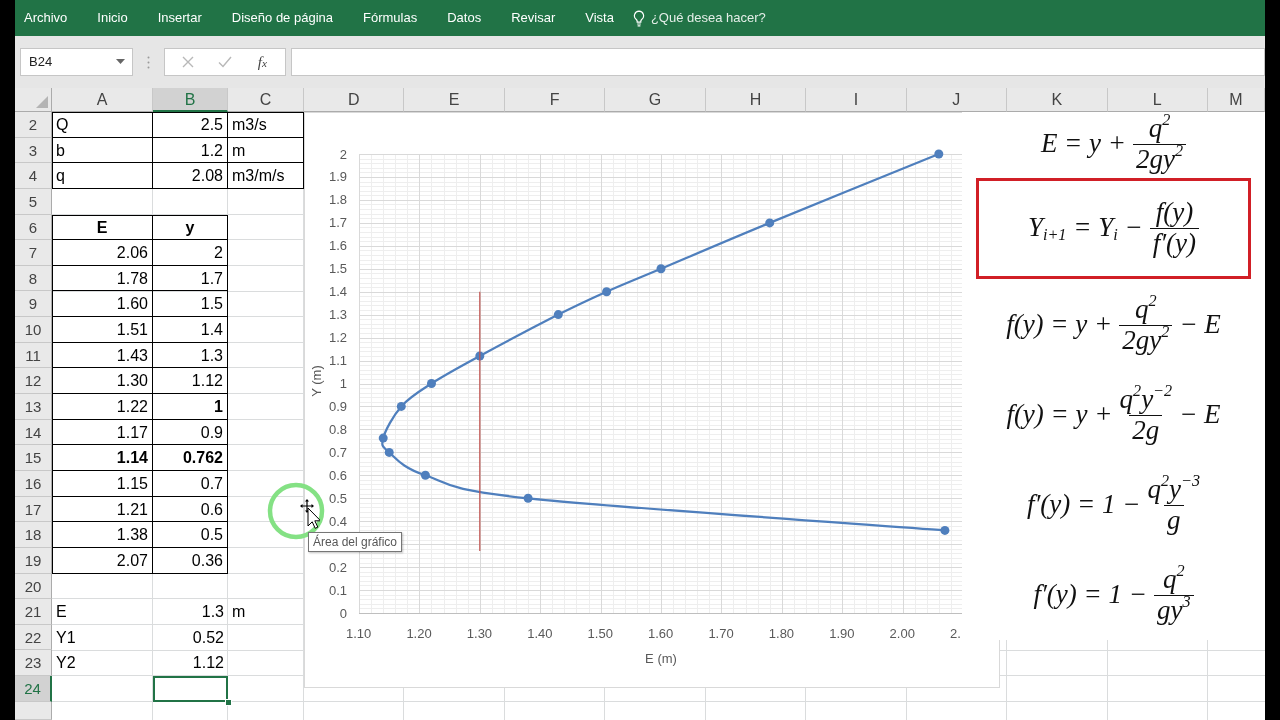  I want to click on axis-tick-label: 1.20, so click(419, 633).